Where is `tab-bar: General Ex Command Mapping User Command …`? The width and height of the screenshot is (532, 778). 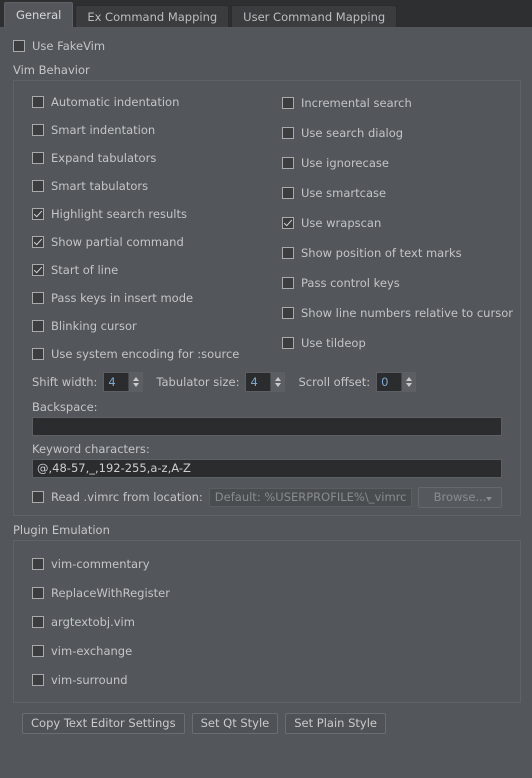
tab-bar: General Ex Command Mapping User Command … is located at coordinates (266, 13).